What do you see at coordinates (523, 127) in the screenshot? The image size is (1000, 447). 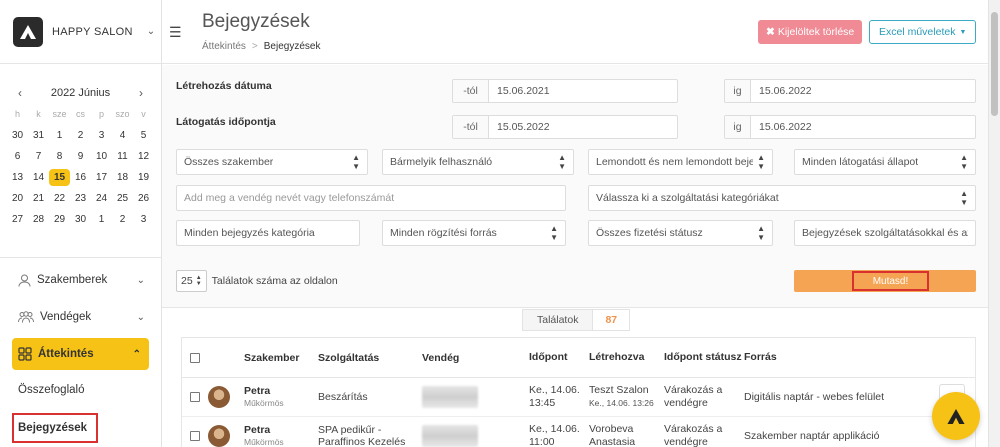 I see `visit-from-value: 15.05.2022` at bounding box center [523, 127].